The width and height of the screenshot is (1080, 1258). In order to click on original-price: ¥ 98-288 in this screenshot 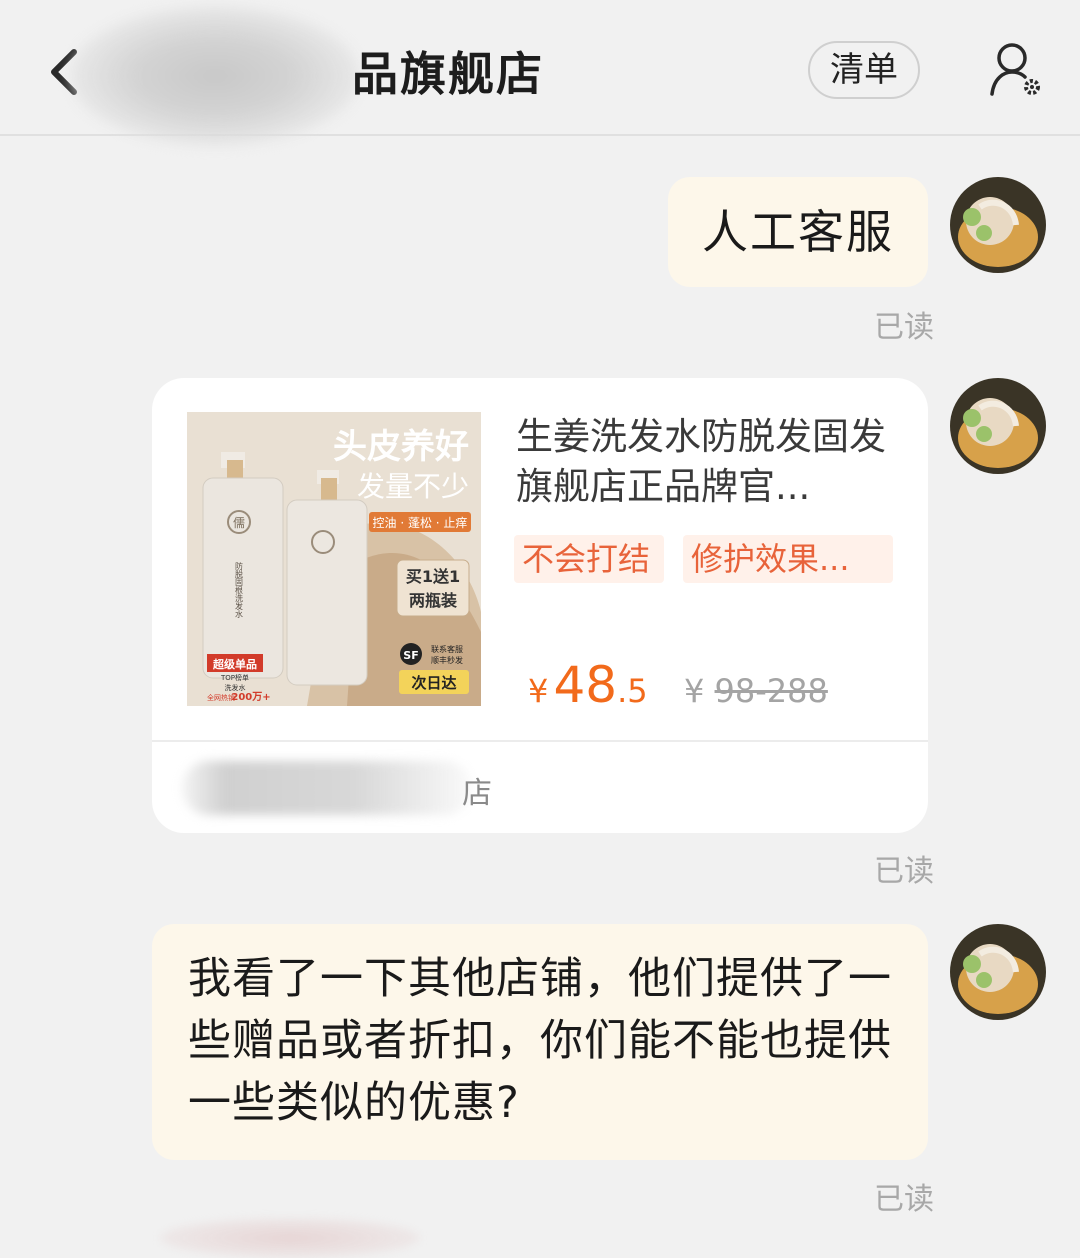, I will do `click(756, 691)`.